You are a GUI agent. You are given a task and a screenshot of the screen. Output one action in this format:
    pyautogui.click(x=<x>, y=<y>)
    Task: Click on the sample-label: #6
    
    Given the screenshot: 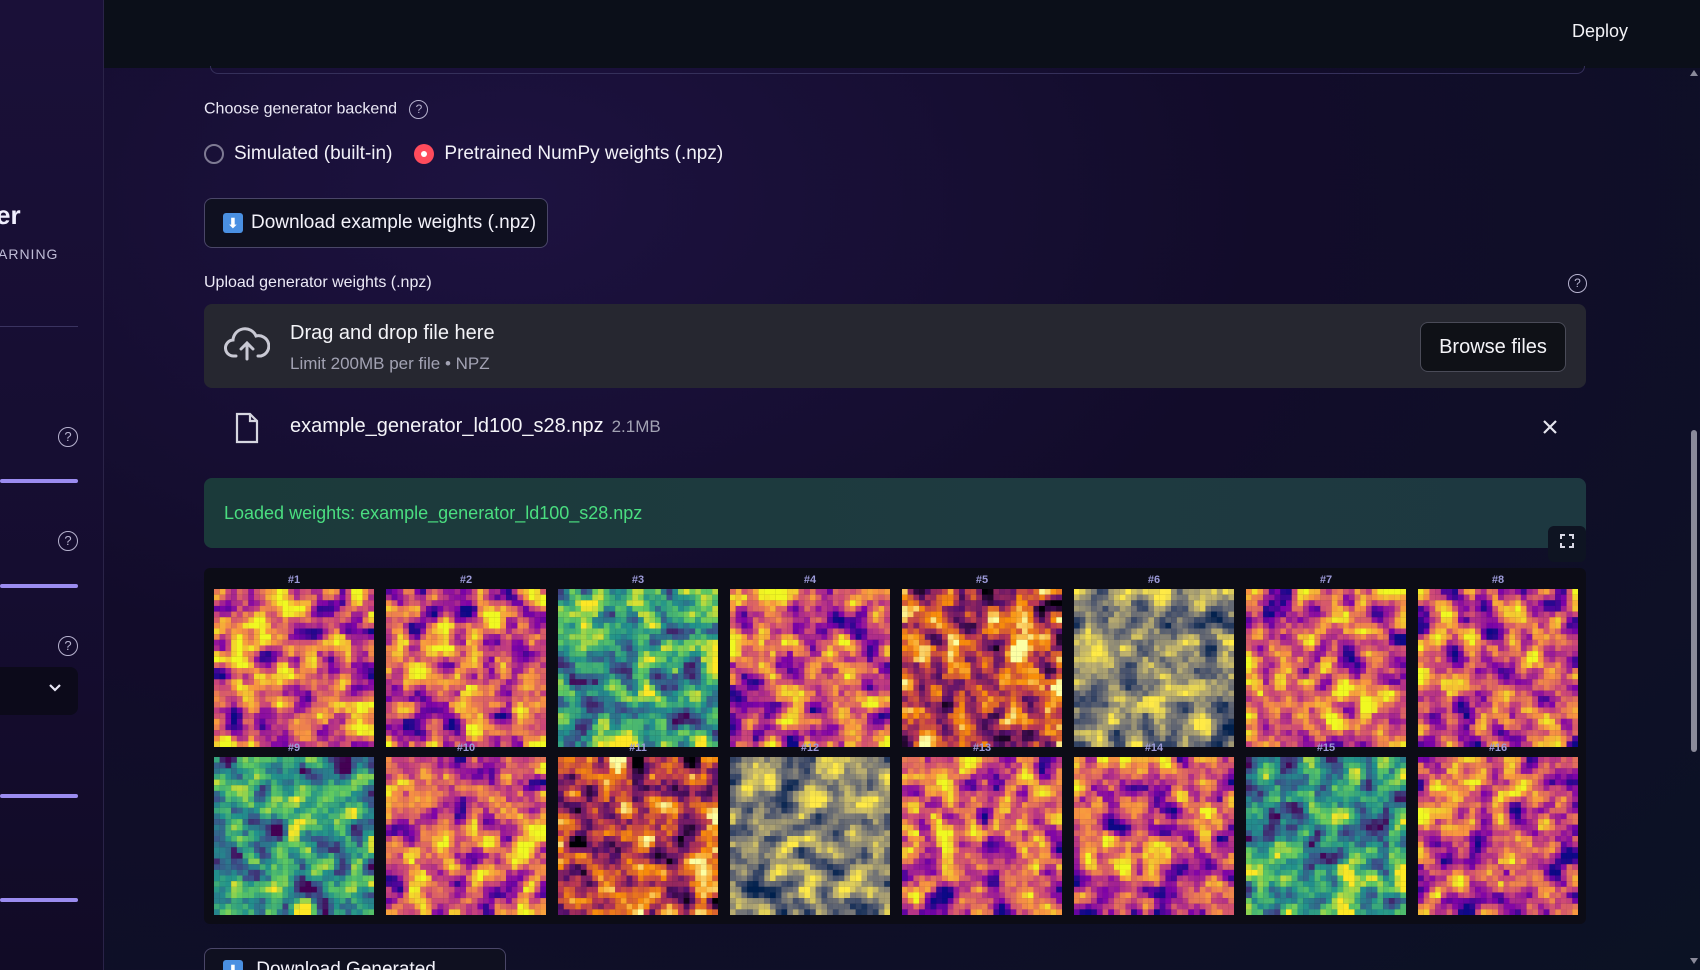 What is the action you would take?
    pyautogui.click(x=1154, y=580)
    